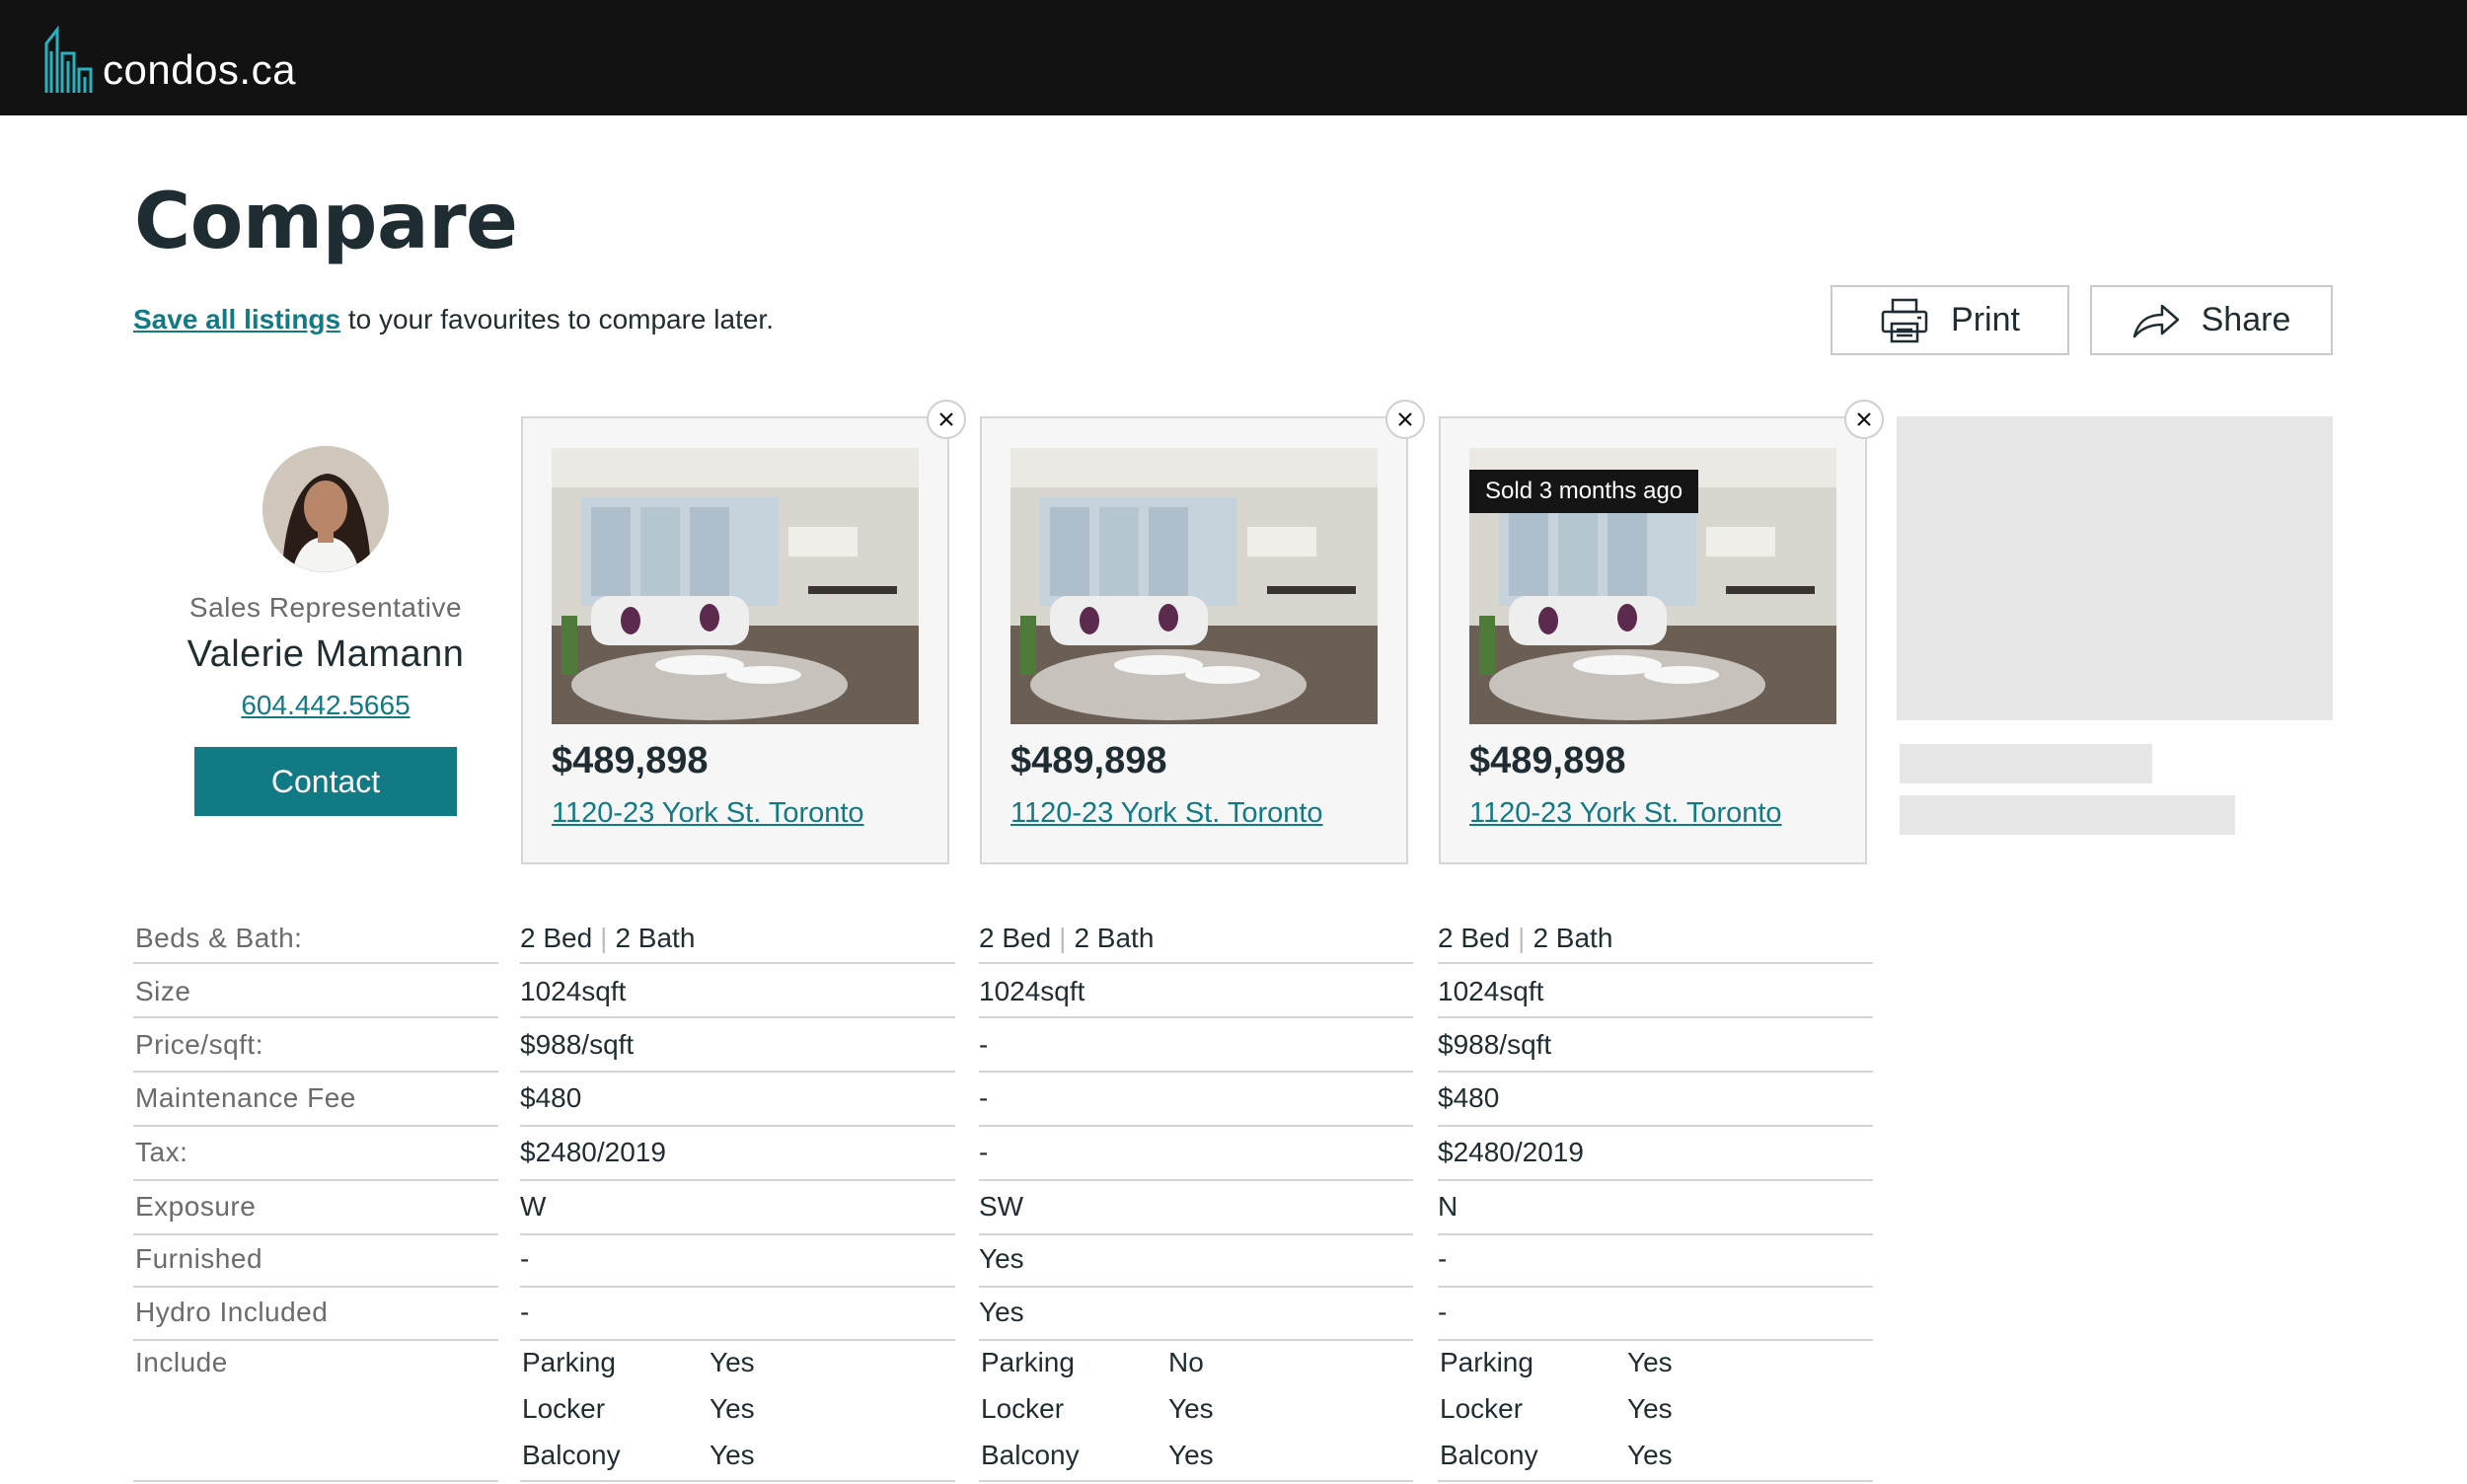 The width and height of the screenshot is (2467, 1484). I want to click on share-button: Share, so click(2211, 320).